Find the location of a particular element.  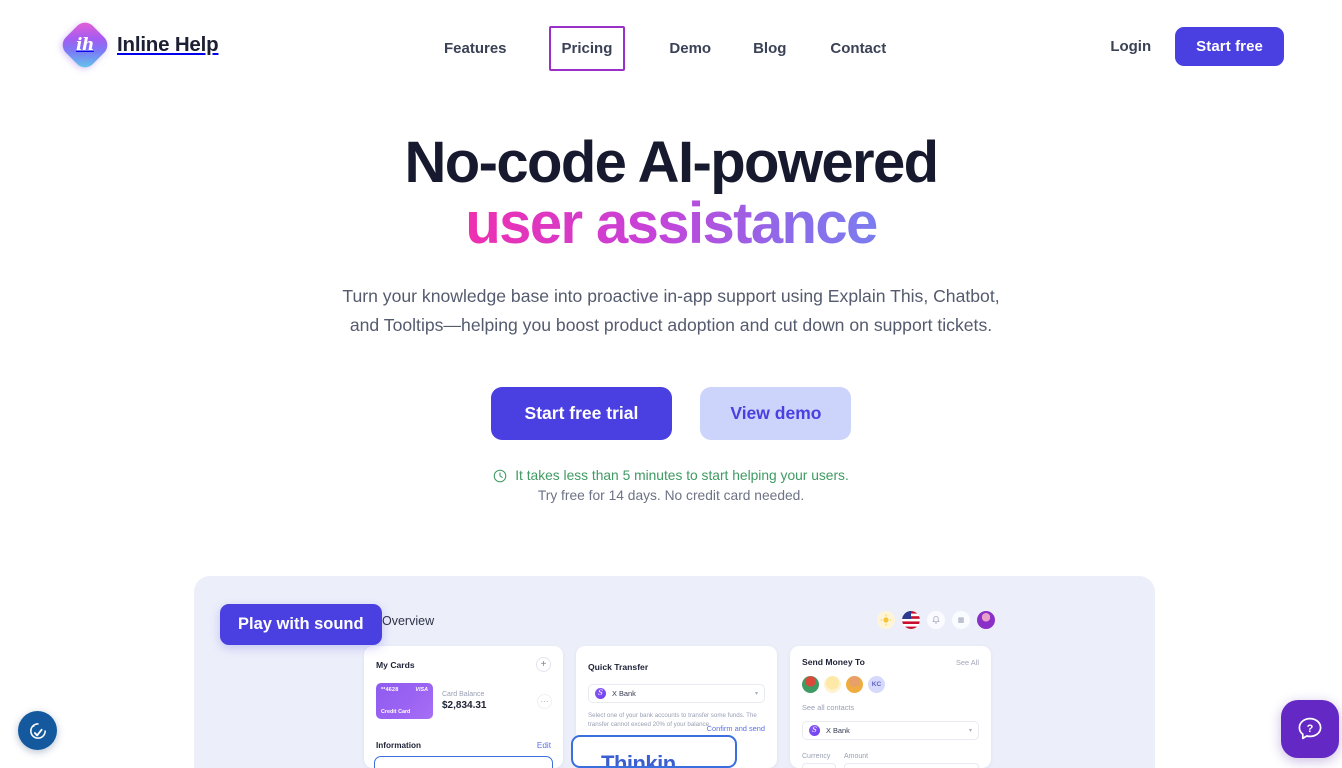

information-label: Information is located at coordinates (399, 745).